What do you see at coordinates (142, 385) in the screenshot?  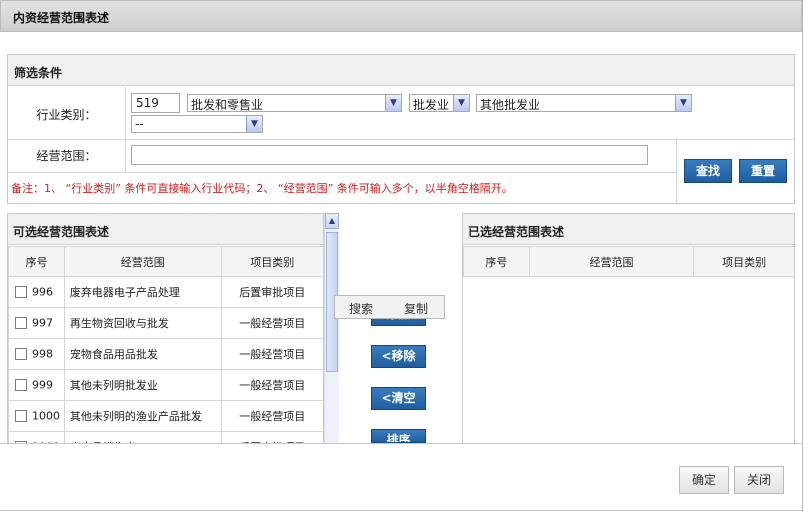 I see `row-scope: 其他未列明批发业` at bounding box center [142, 385].